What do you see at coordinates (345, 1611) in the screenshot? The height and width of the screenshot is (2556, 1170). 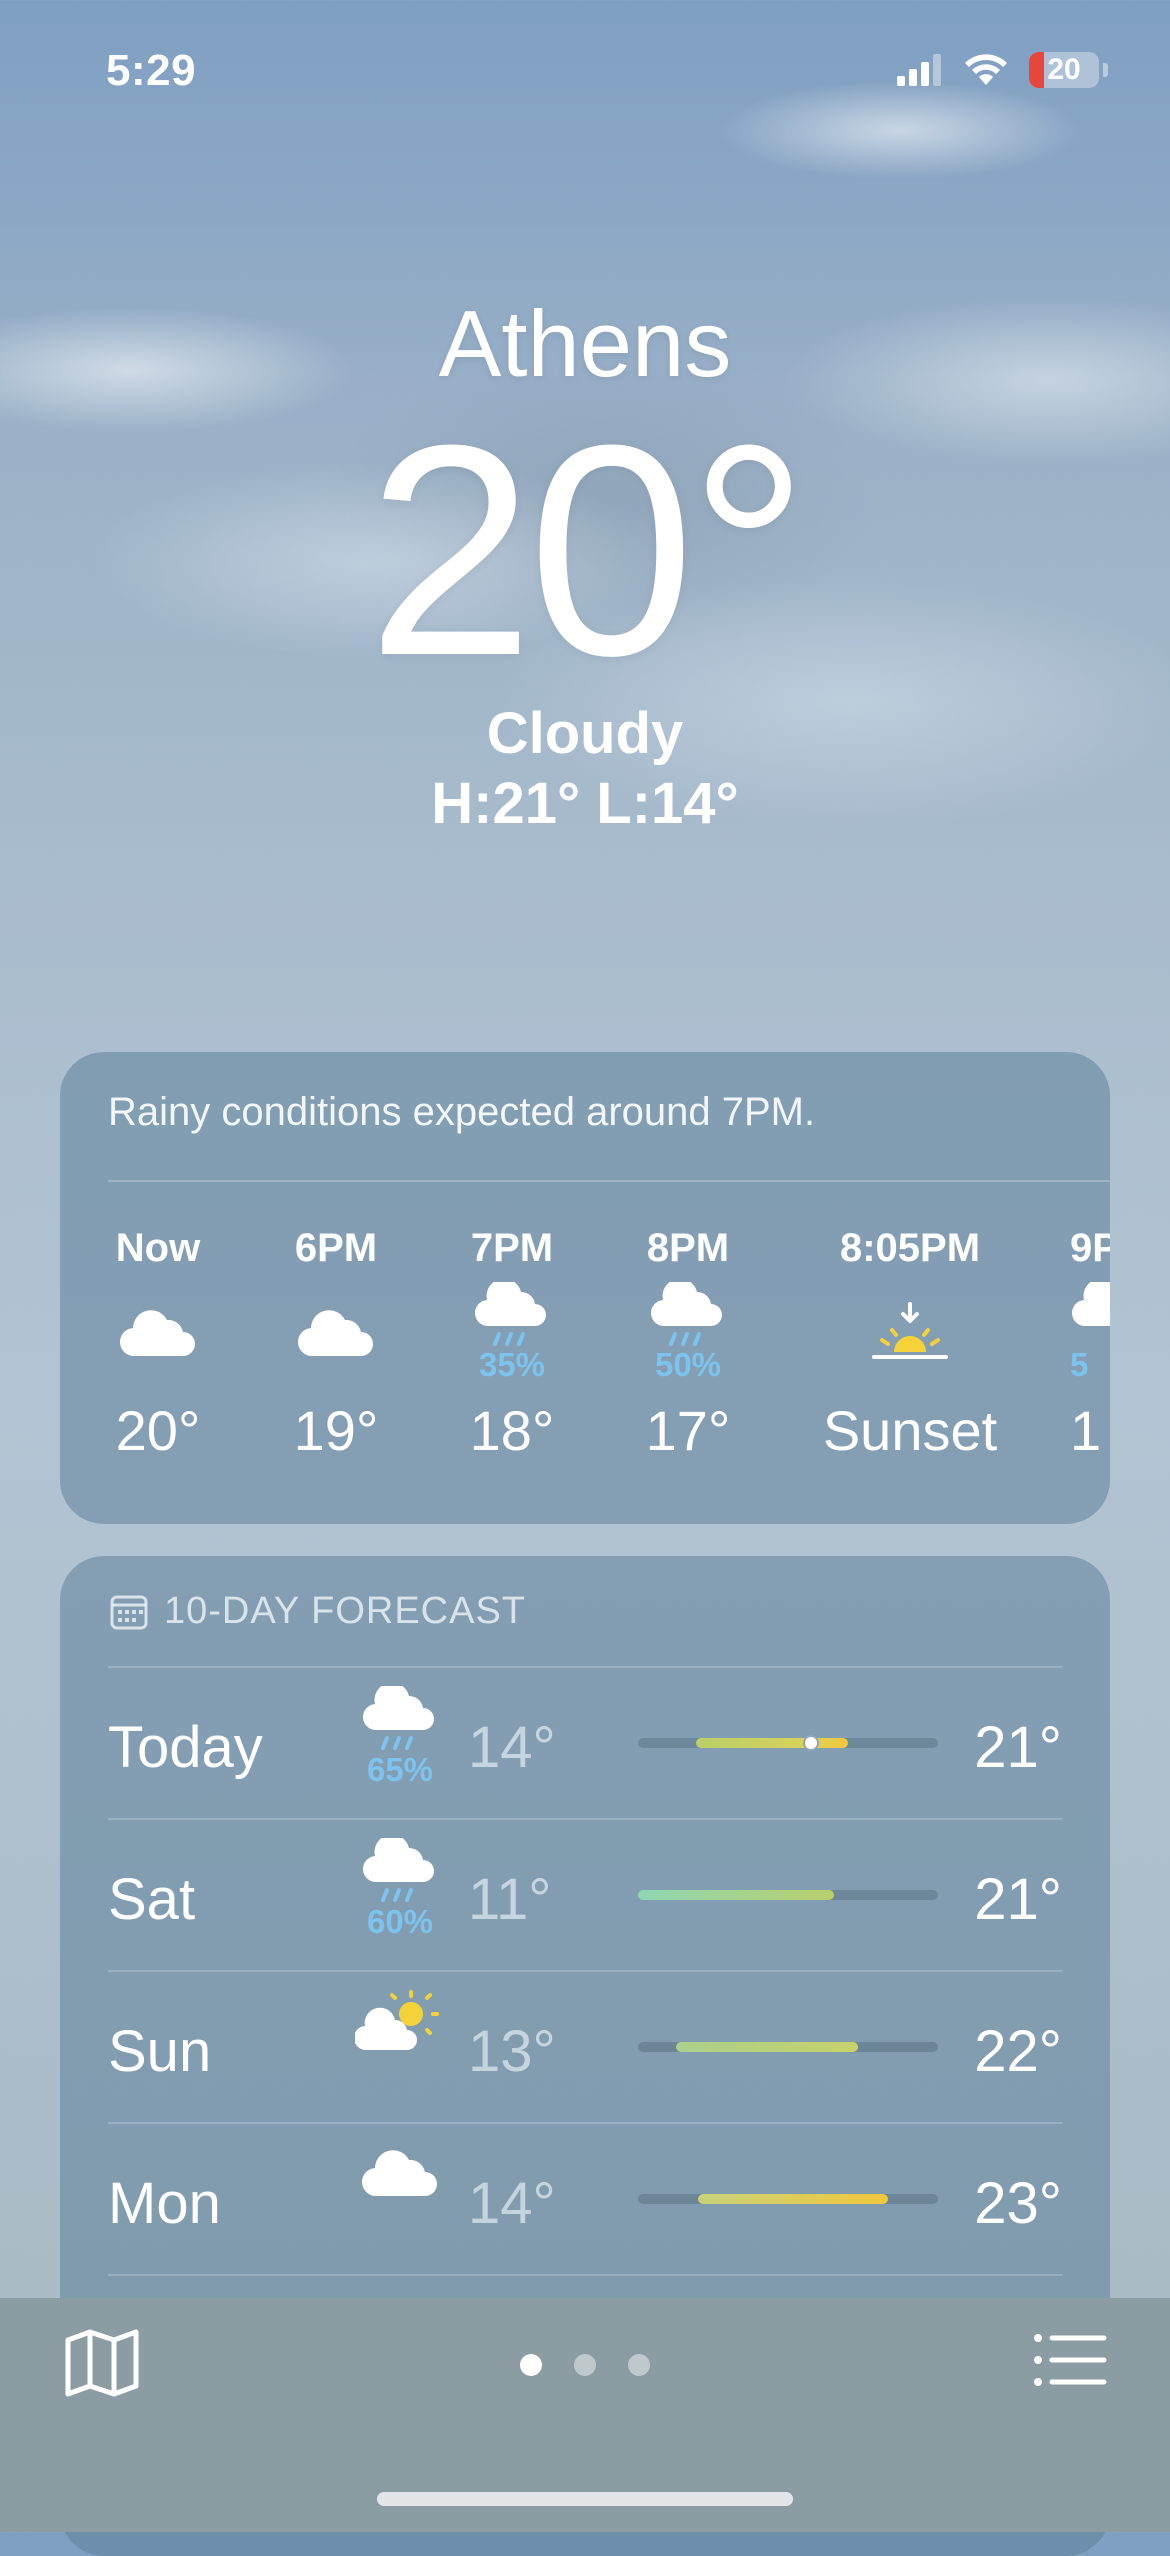 I see `daily-forecast-title: 10-DAY FORECAST` at bounding box center [345, 1611].